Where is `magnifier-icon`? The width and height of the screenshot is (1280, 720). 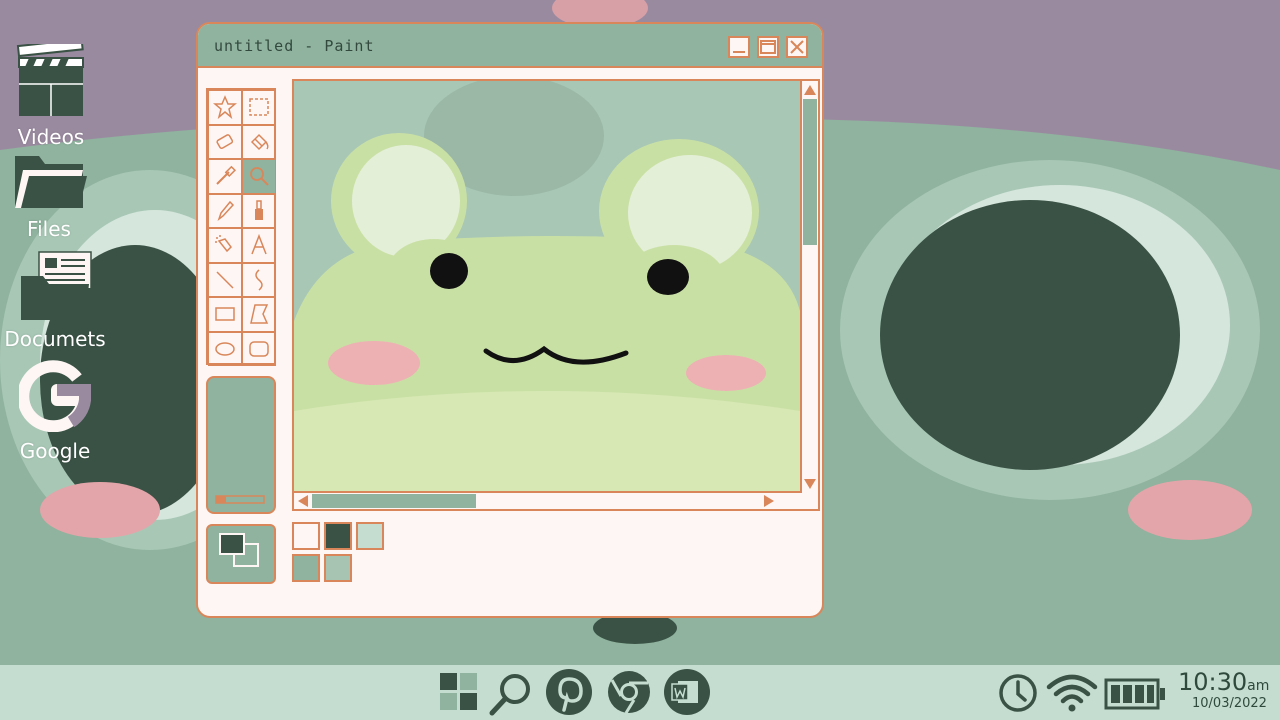
magnifier-icon is located at coordinates (259, 176).